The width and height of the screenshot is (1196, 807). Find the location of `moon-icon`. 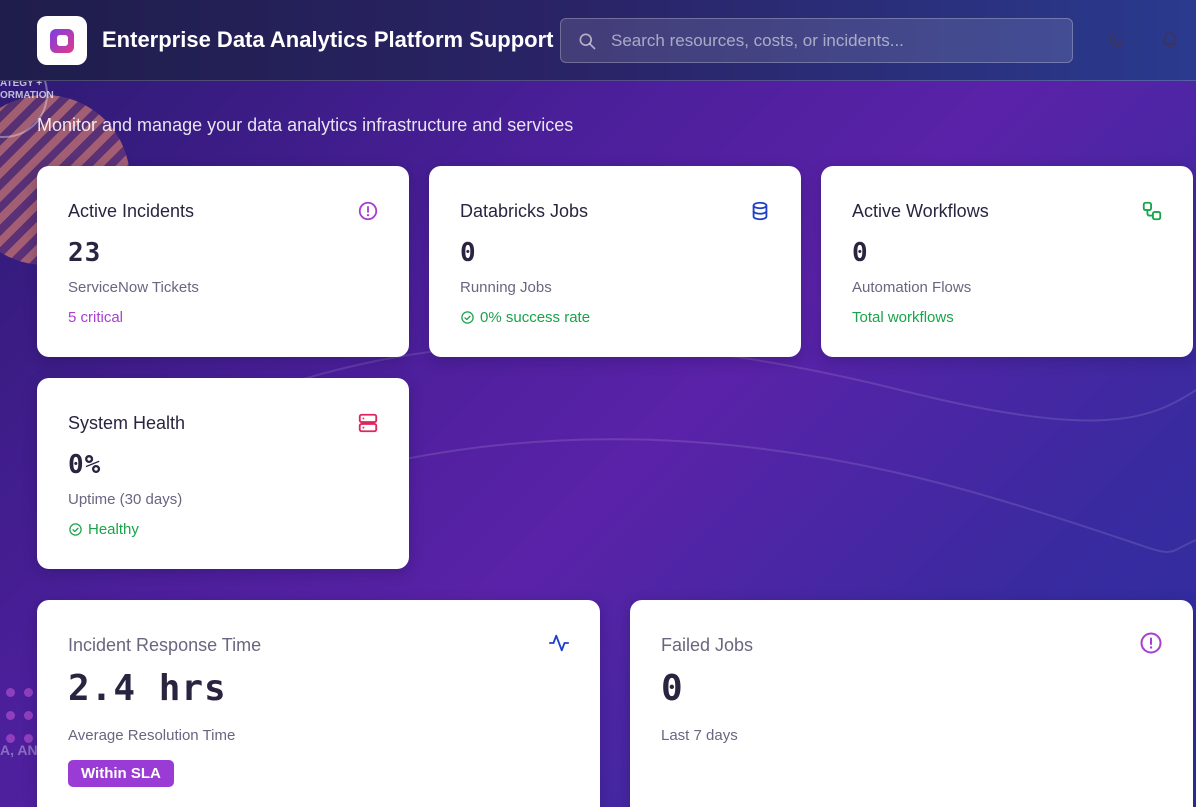

moon-icon is located at coordinates (1116, 40).